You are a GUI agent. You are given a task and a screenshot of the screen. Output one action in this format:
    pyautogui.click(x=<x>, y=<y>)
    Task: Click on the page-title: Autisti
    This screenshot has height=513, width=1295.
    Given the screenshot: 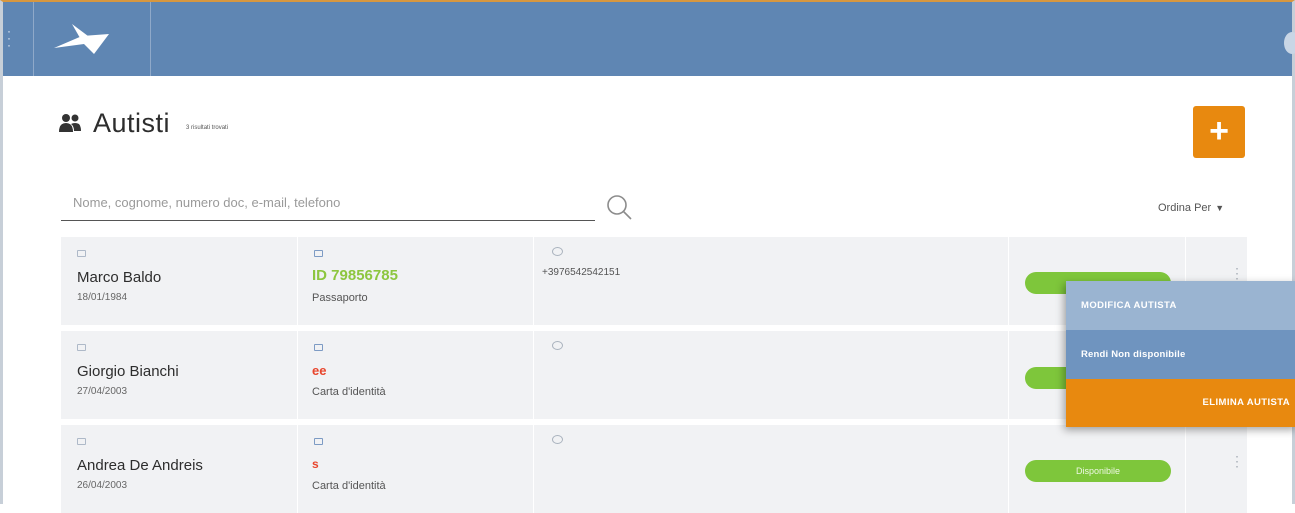 What is the action you would take?
    pyautogui.click(x=132, y=123)
    